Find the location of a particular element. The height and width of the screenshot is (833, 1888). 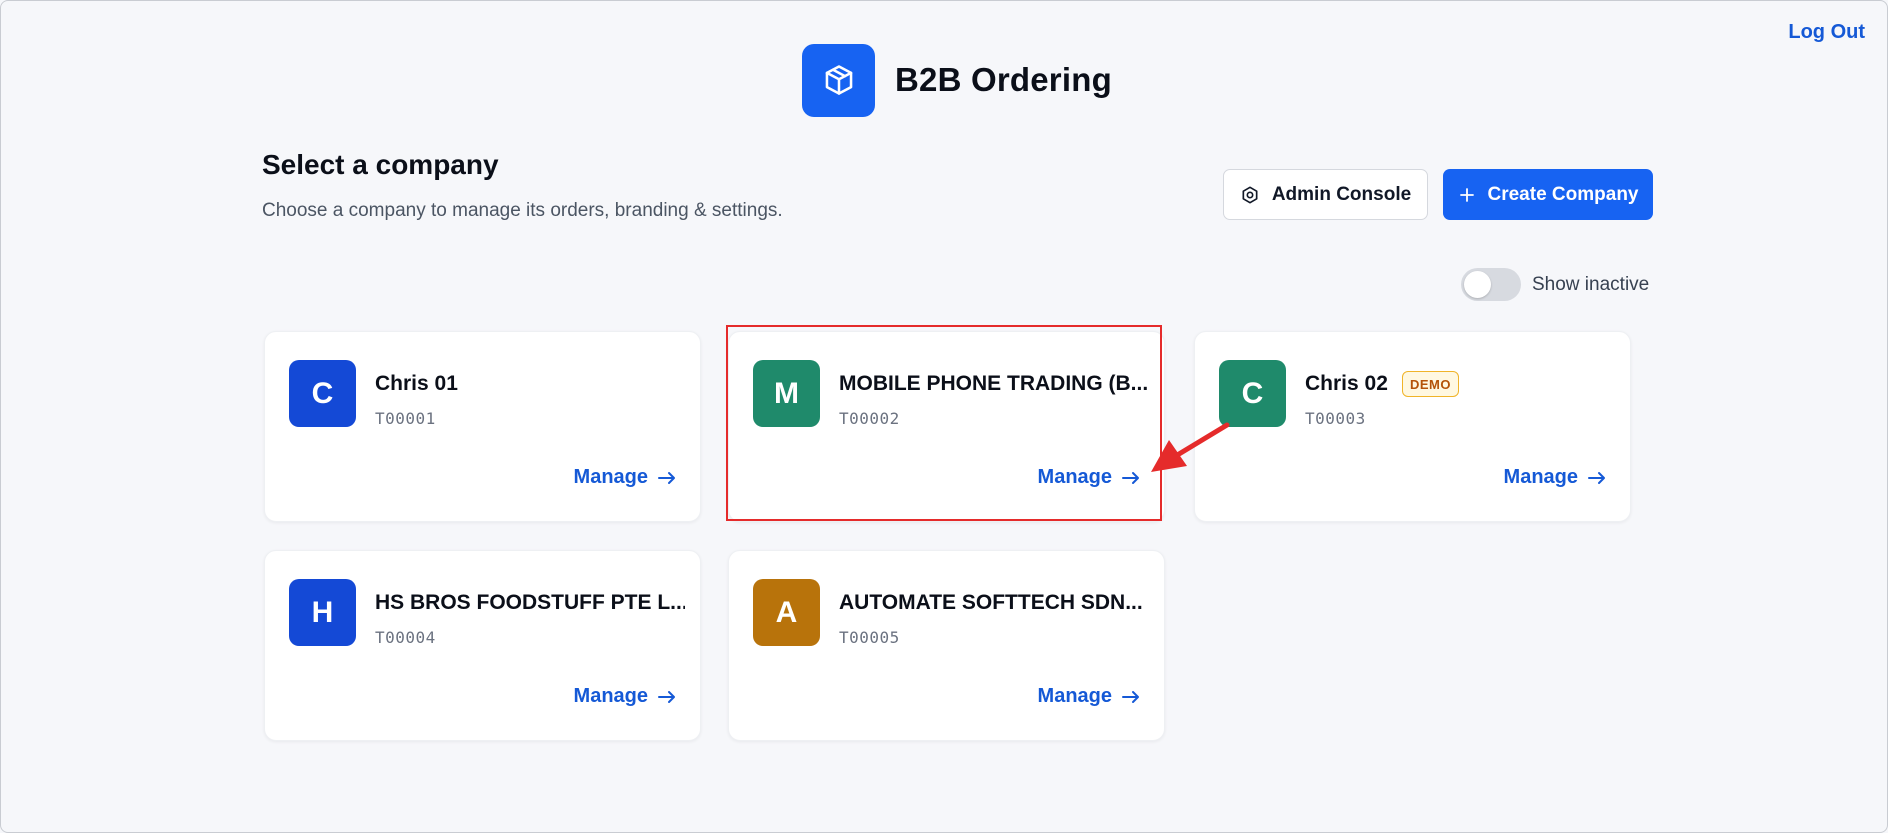

admin-console-button: Admin Console is located at coordinates (1325, 194).